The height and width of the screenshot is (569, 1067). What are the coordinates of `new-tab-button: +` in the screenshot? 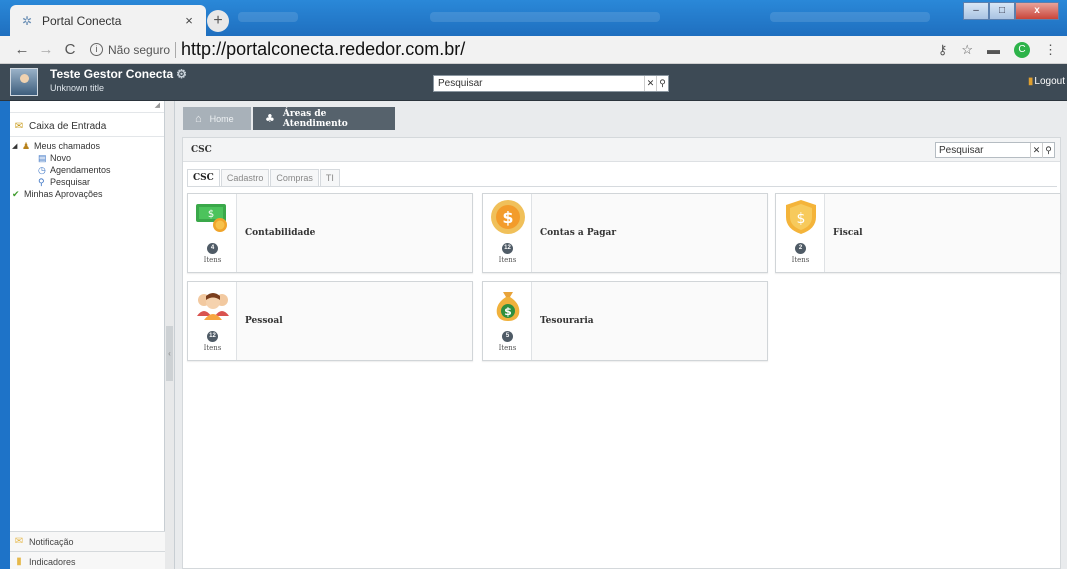 It's located at (218, 21).